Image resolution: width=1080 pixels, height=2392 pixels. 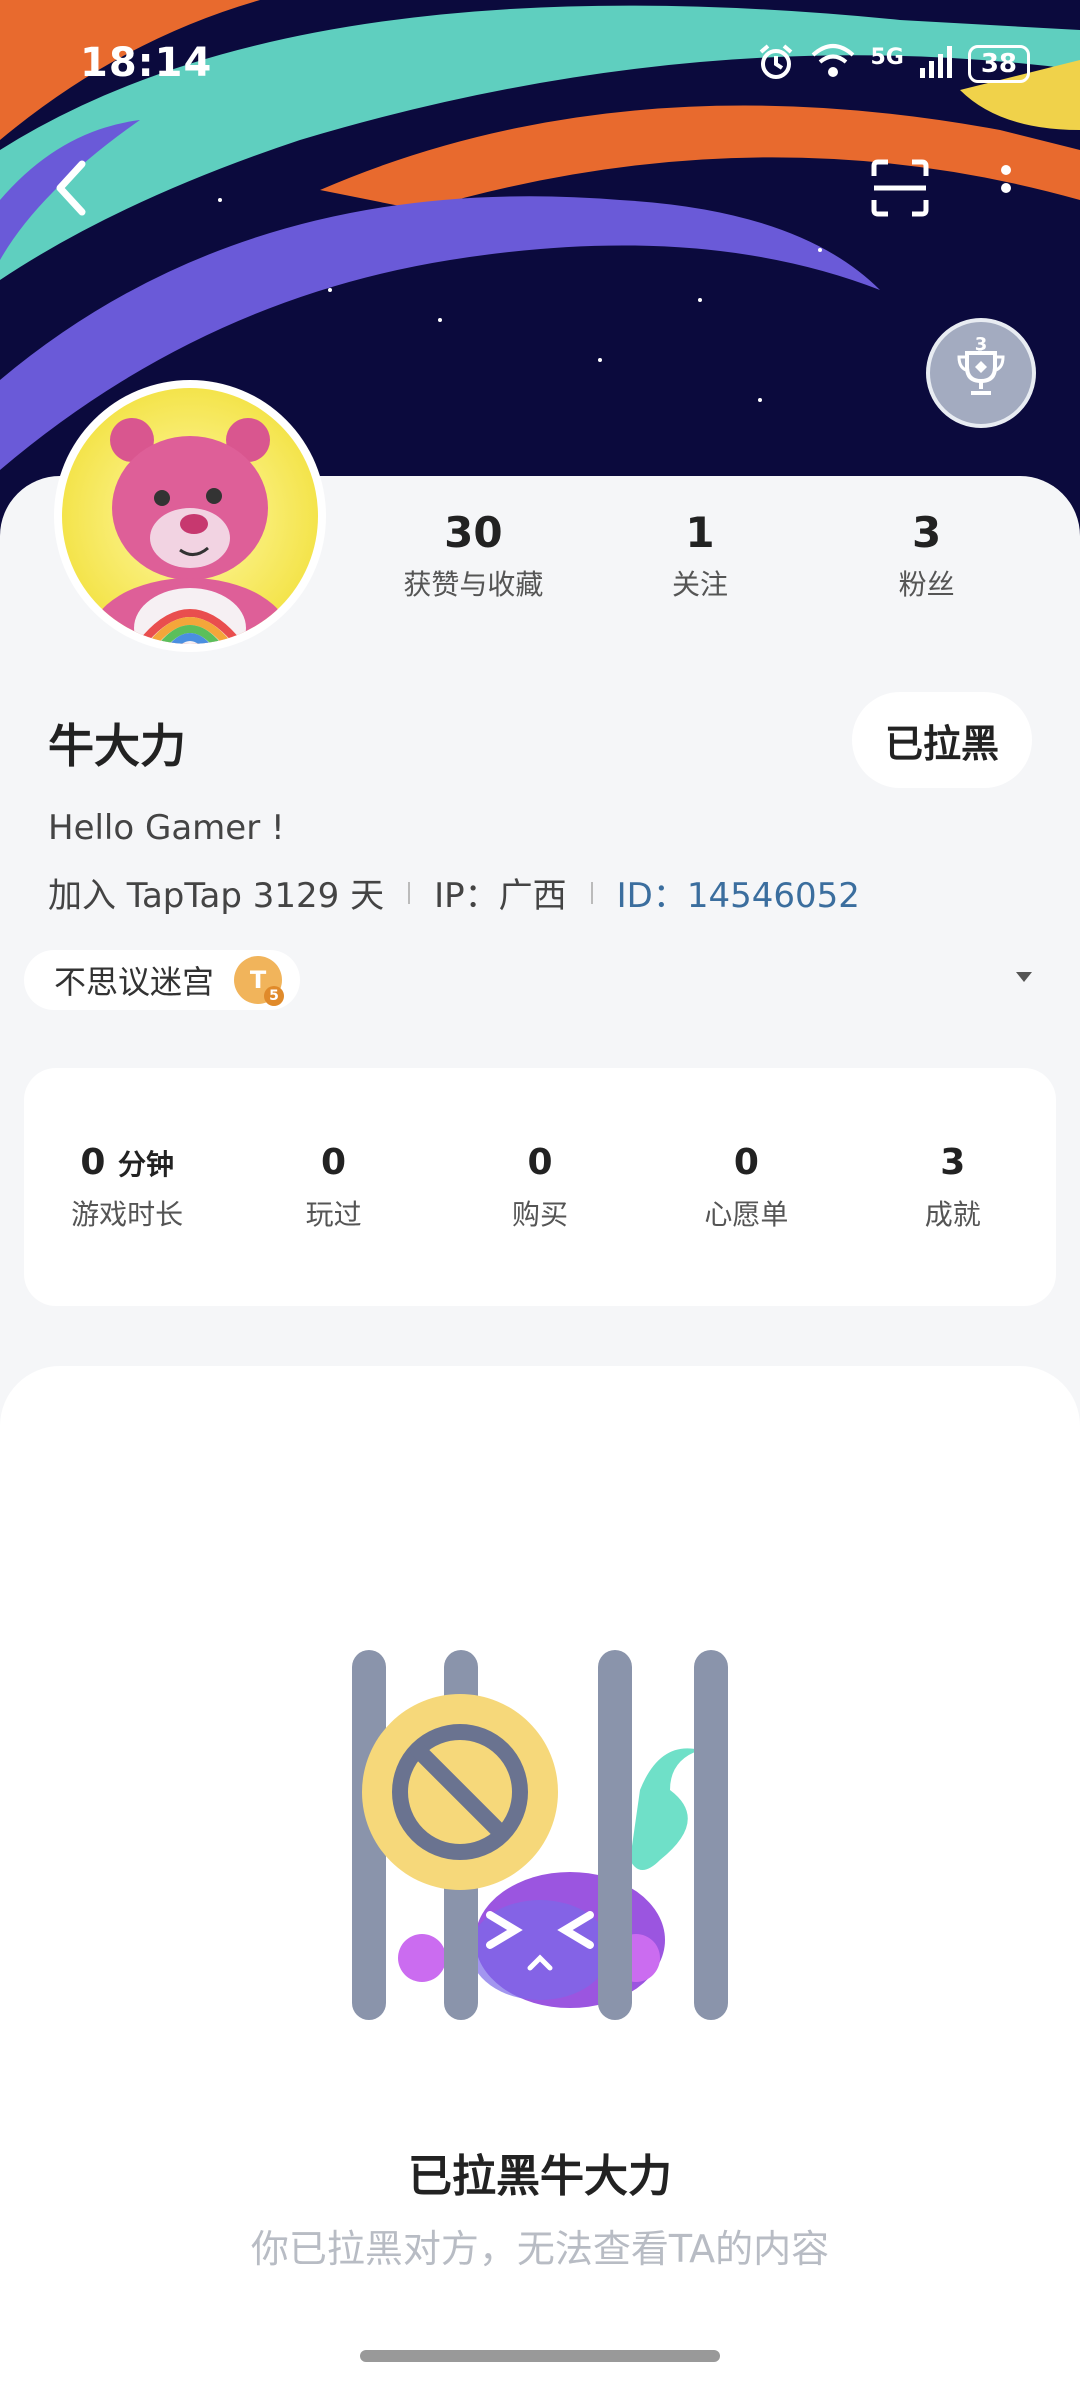 What do you see at coordinates (473, 584) in the screenshot?
I see `stat-likes-label: 获赞与收藏` at bounding box center [473, 584].